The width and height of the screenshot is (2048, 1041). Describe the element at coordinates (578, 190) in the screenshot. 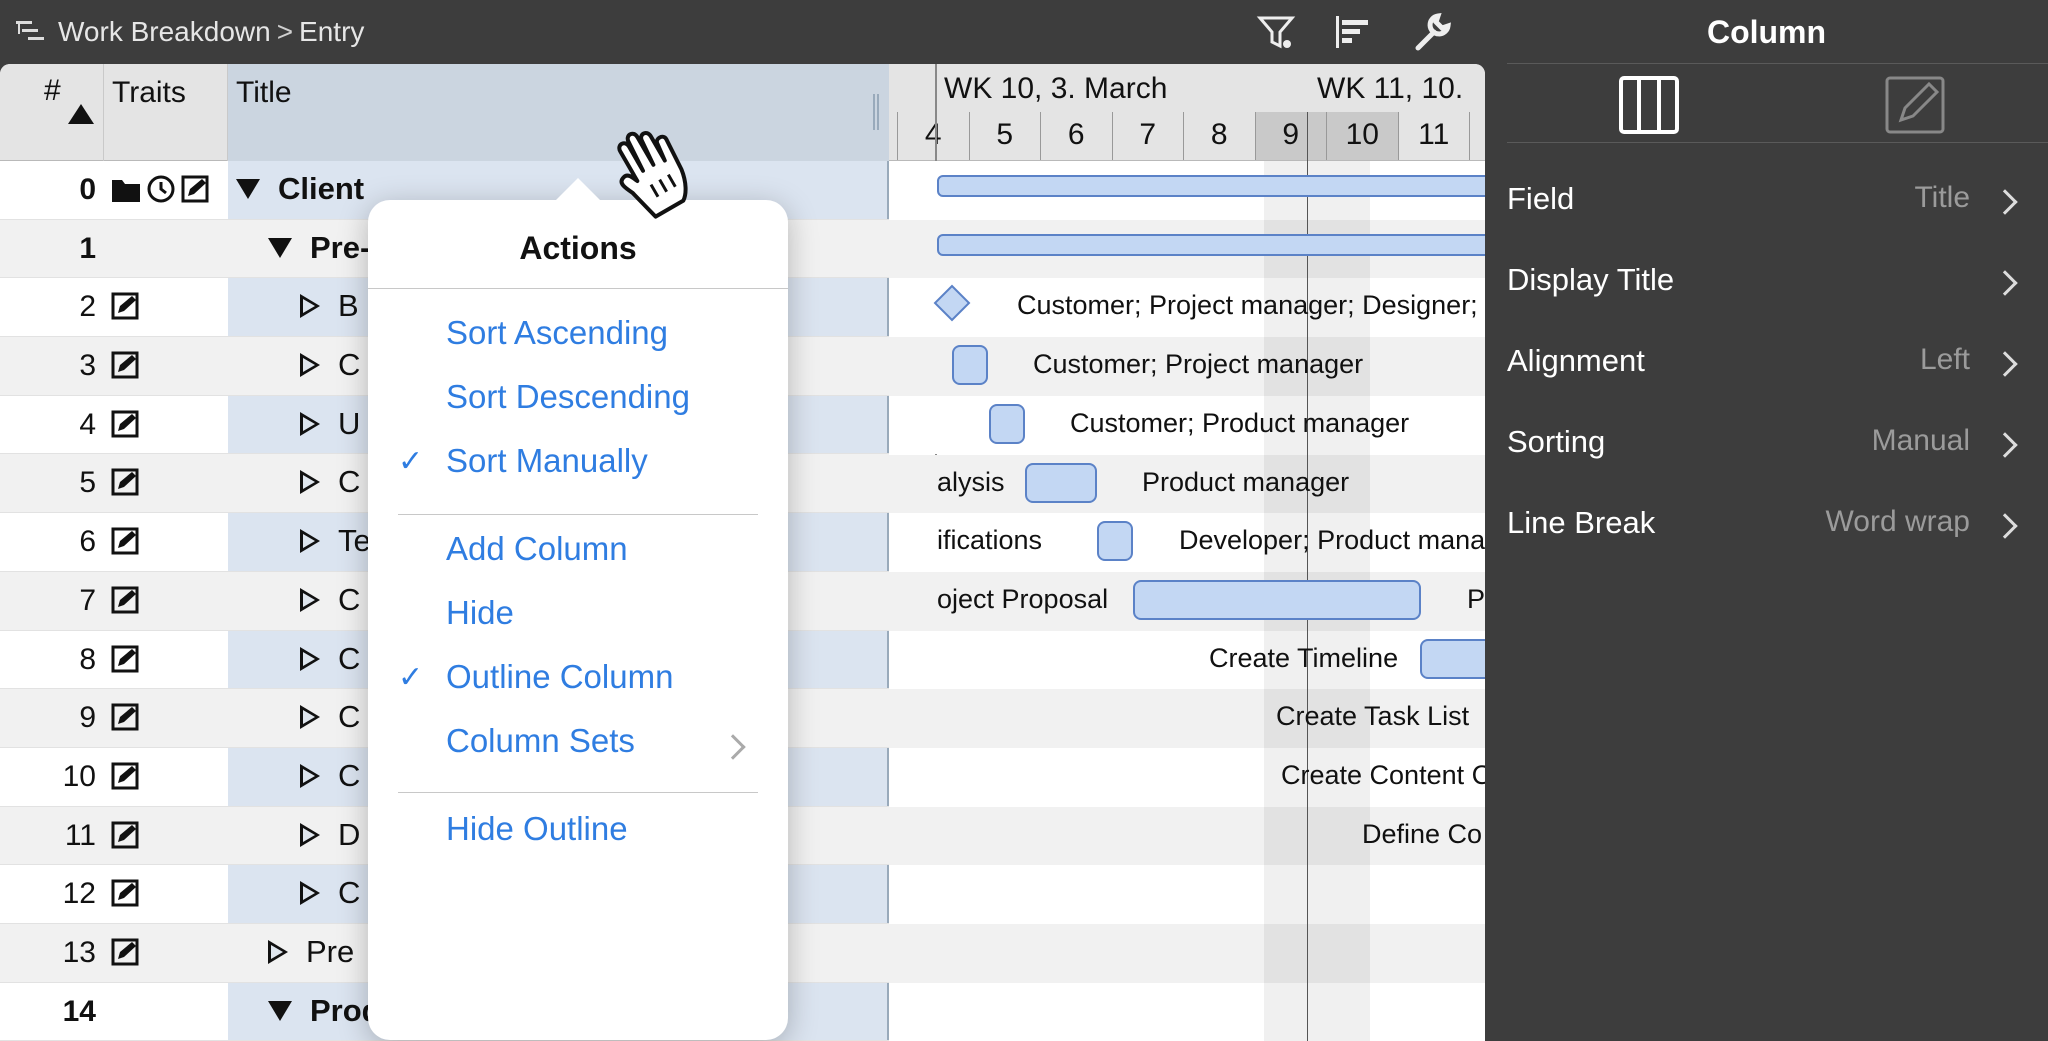

I see `popover-arrow` at that location.